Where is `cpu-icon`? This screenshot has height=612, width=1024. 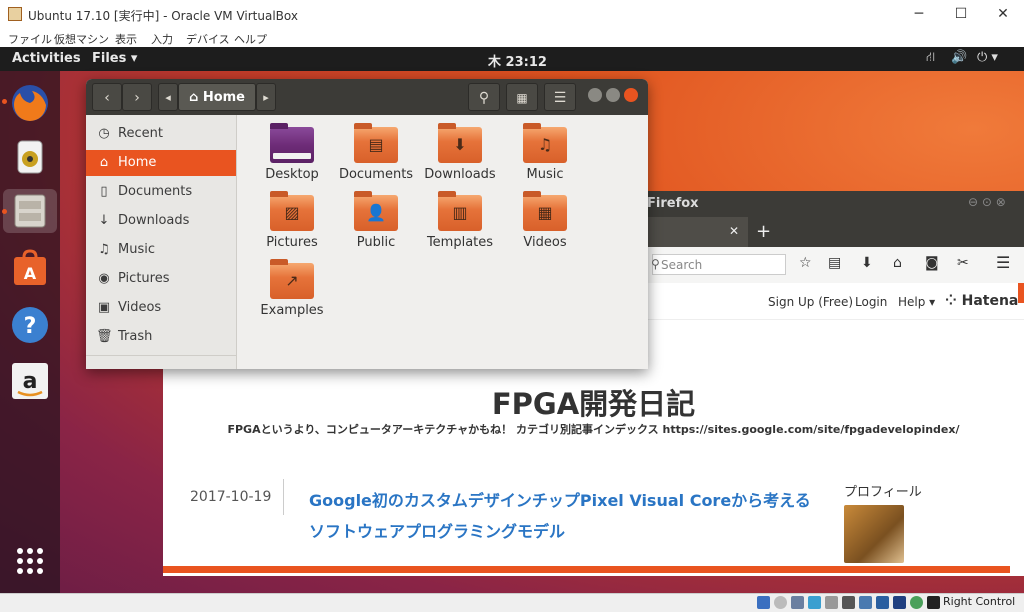 cpu-icon is located at coordinates (899, 602).